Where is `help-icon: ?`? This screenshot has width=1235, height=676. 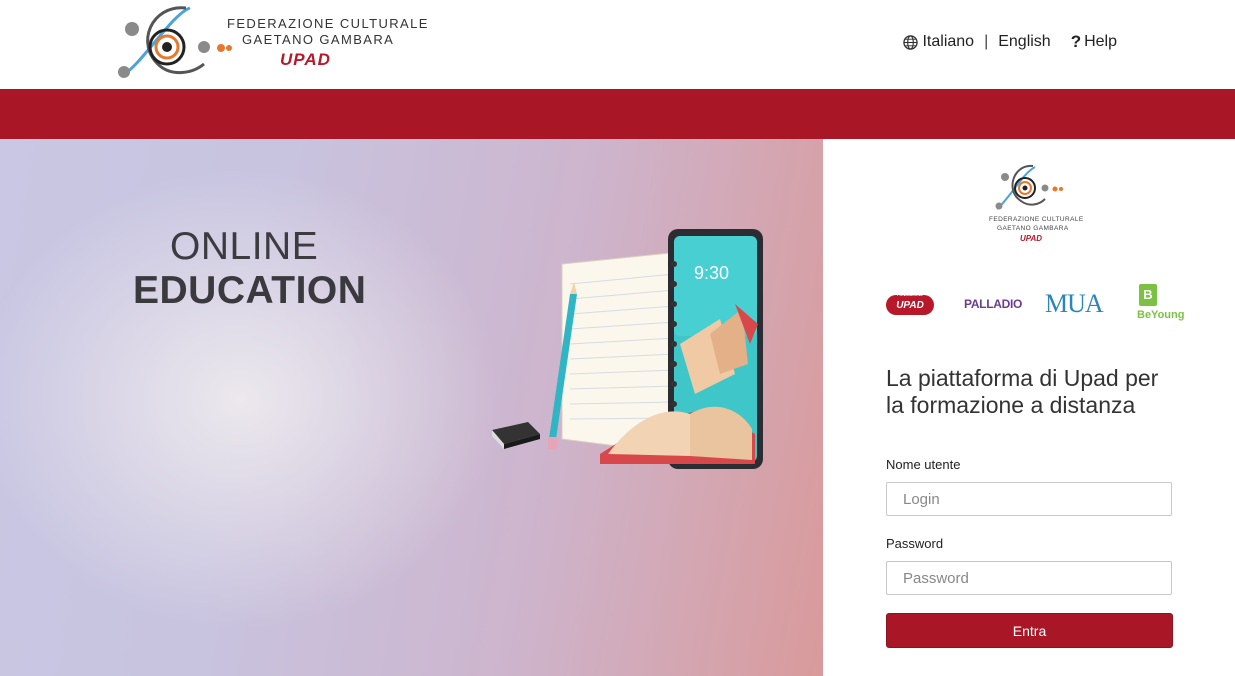 help-icon: ? is located at coordinates (1076, 41).